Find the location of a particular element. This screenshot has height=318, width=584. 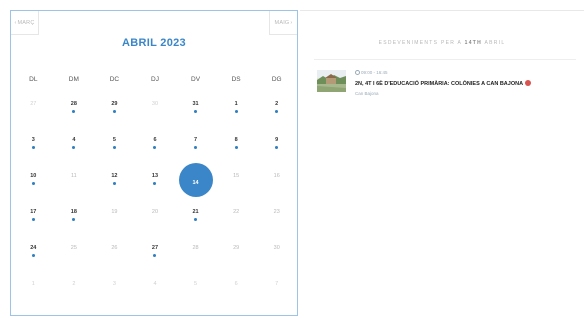

weekday-header: DL is located at coordinates (33, 79).